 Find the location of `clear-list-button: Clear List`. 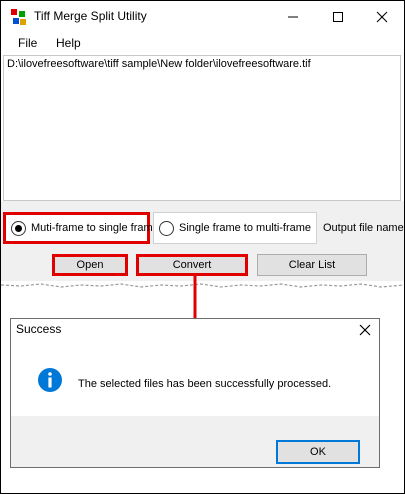

clear-list-button: Clear List is located at coordinates (312, 265).